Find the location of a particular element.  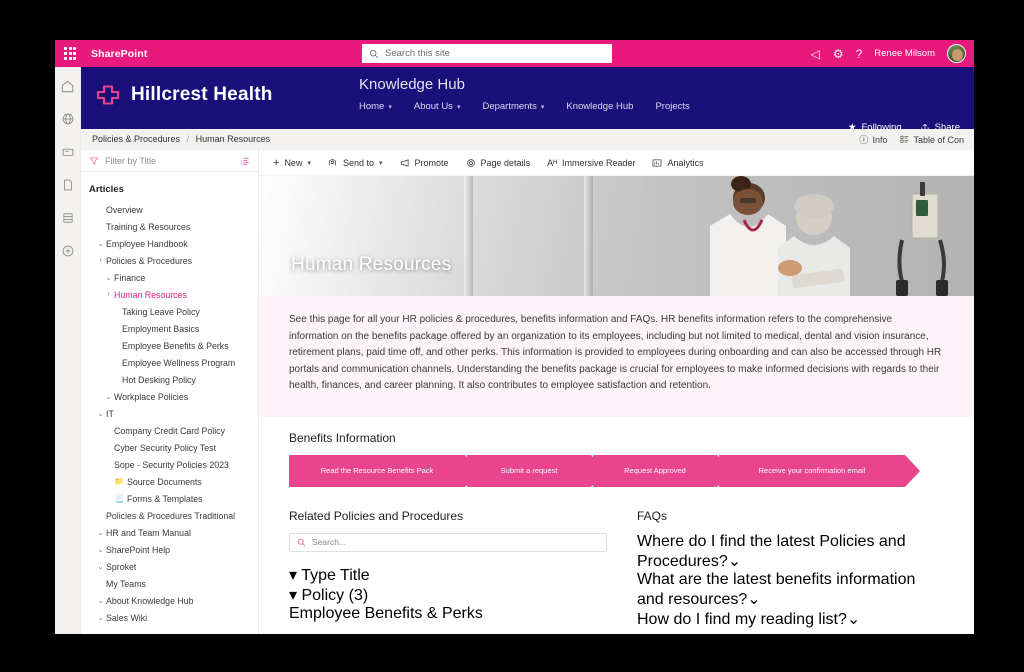

nav-tree-item: ⌄ About Knowledge Hub is located at coordinates (169, 600).